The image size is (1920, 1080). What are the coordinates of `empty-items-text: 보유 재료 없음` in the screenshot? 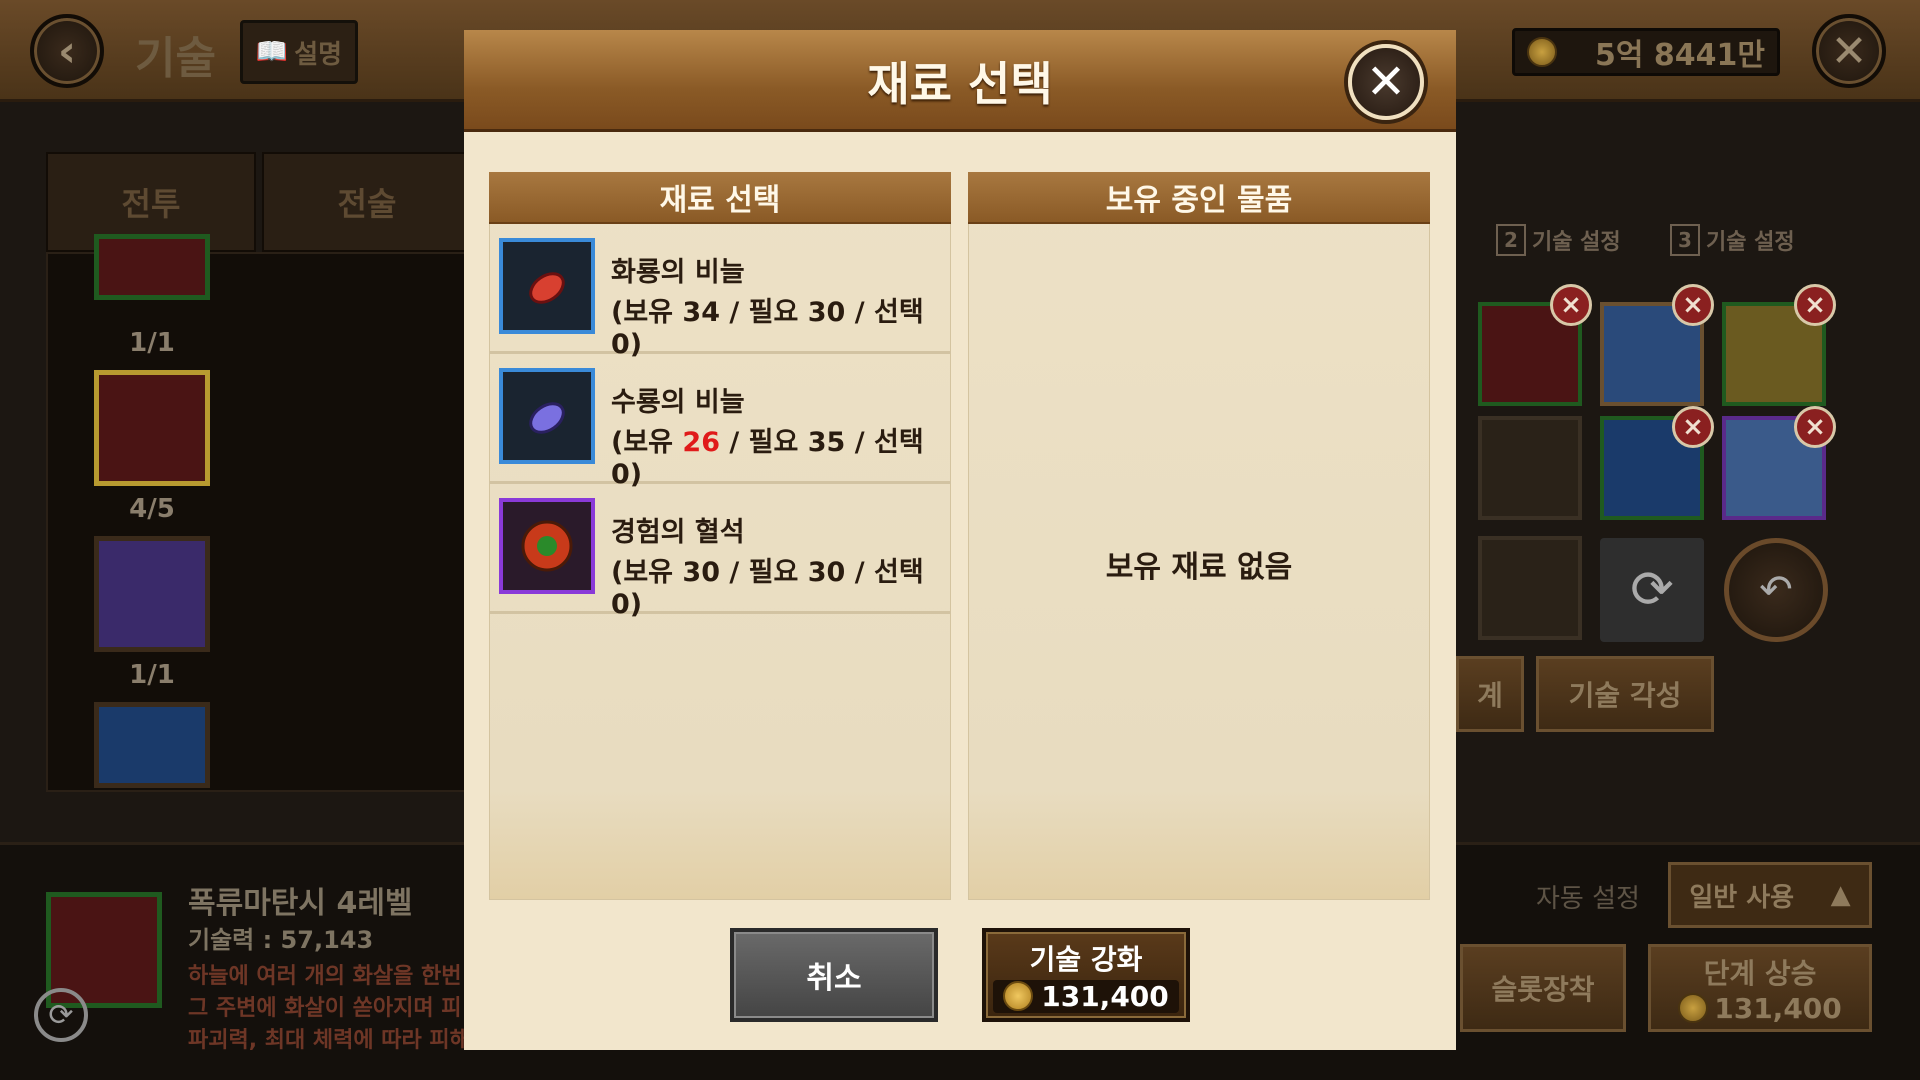 It's located at (1199, 567).